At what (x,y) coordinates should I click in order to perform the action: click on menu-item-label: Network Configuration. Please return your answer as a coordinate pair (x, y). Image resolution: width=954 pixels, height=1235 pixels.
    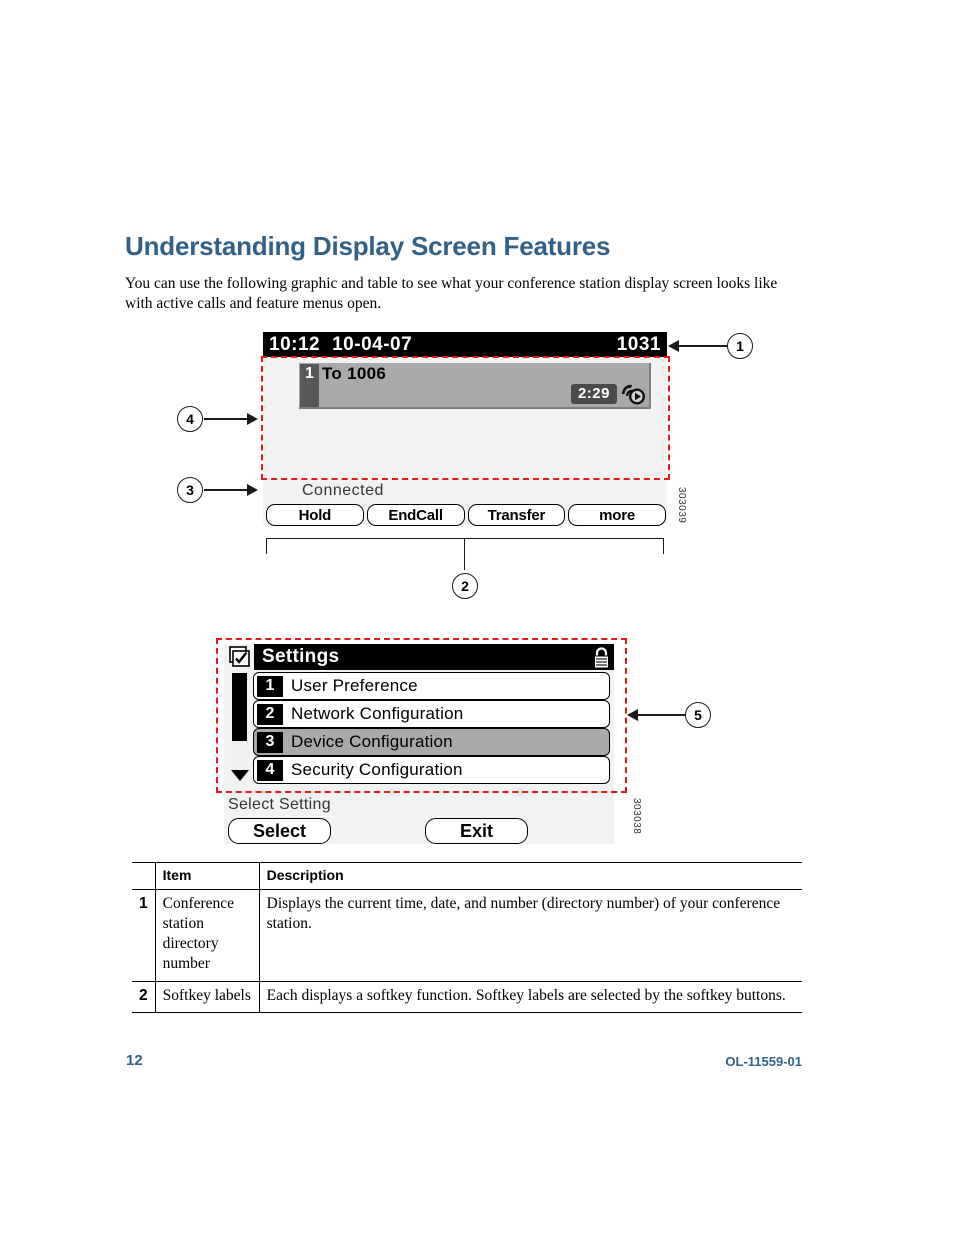
    Looking at the image, I should click on (377, 713).